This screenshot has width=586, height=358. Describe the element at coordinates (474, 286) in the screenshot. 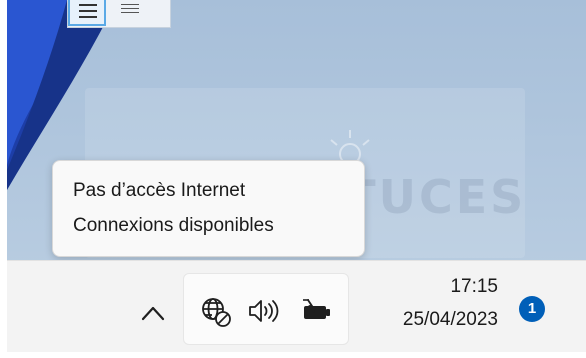

I see `clock-time: 17:15` at that location.